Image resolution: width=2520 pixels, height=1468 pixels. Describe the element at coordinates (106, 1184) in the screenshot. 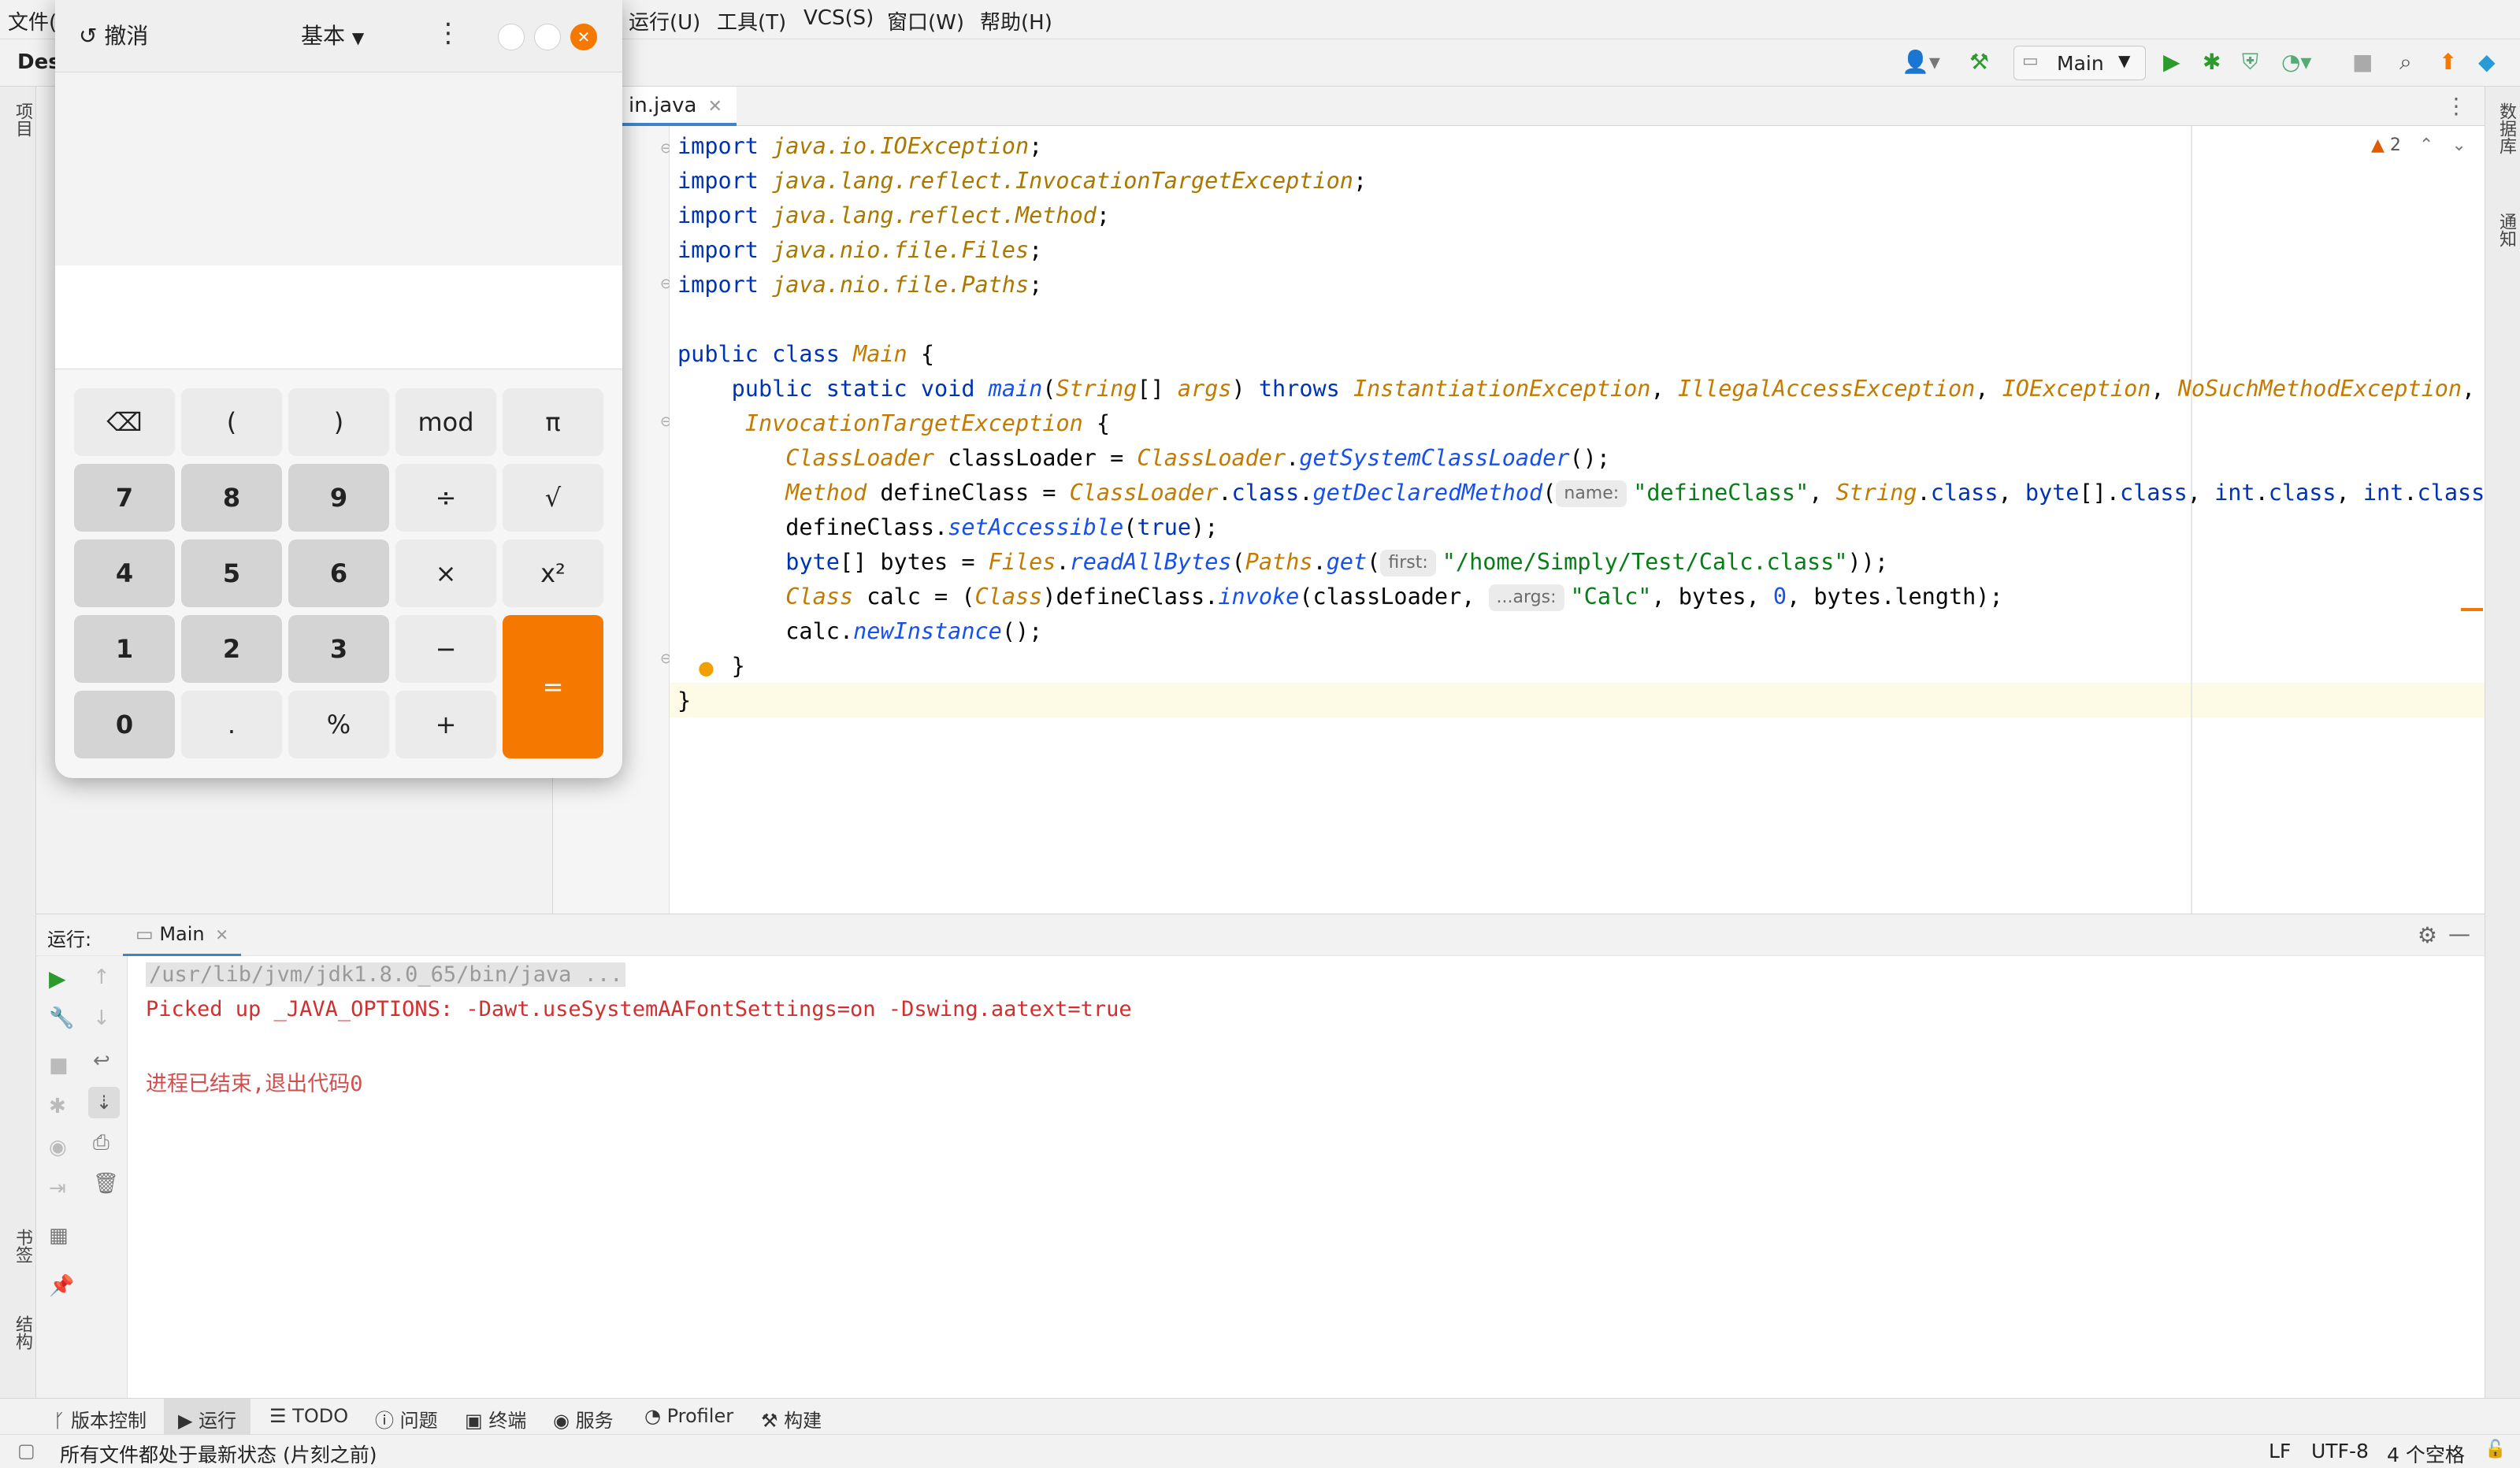

I see `trash-icon: 🗑` at that location.